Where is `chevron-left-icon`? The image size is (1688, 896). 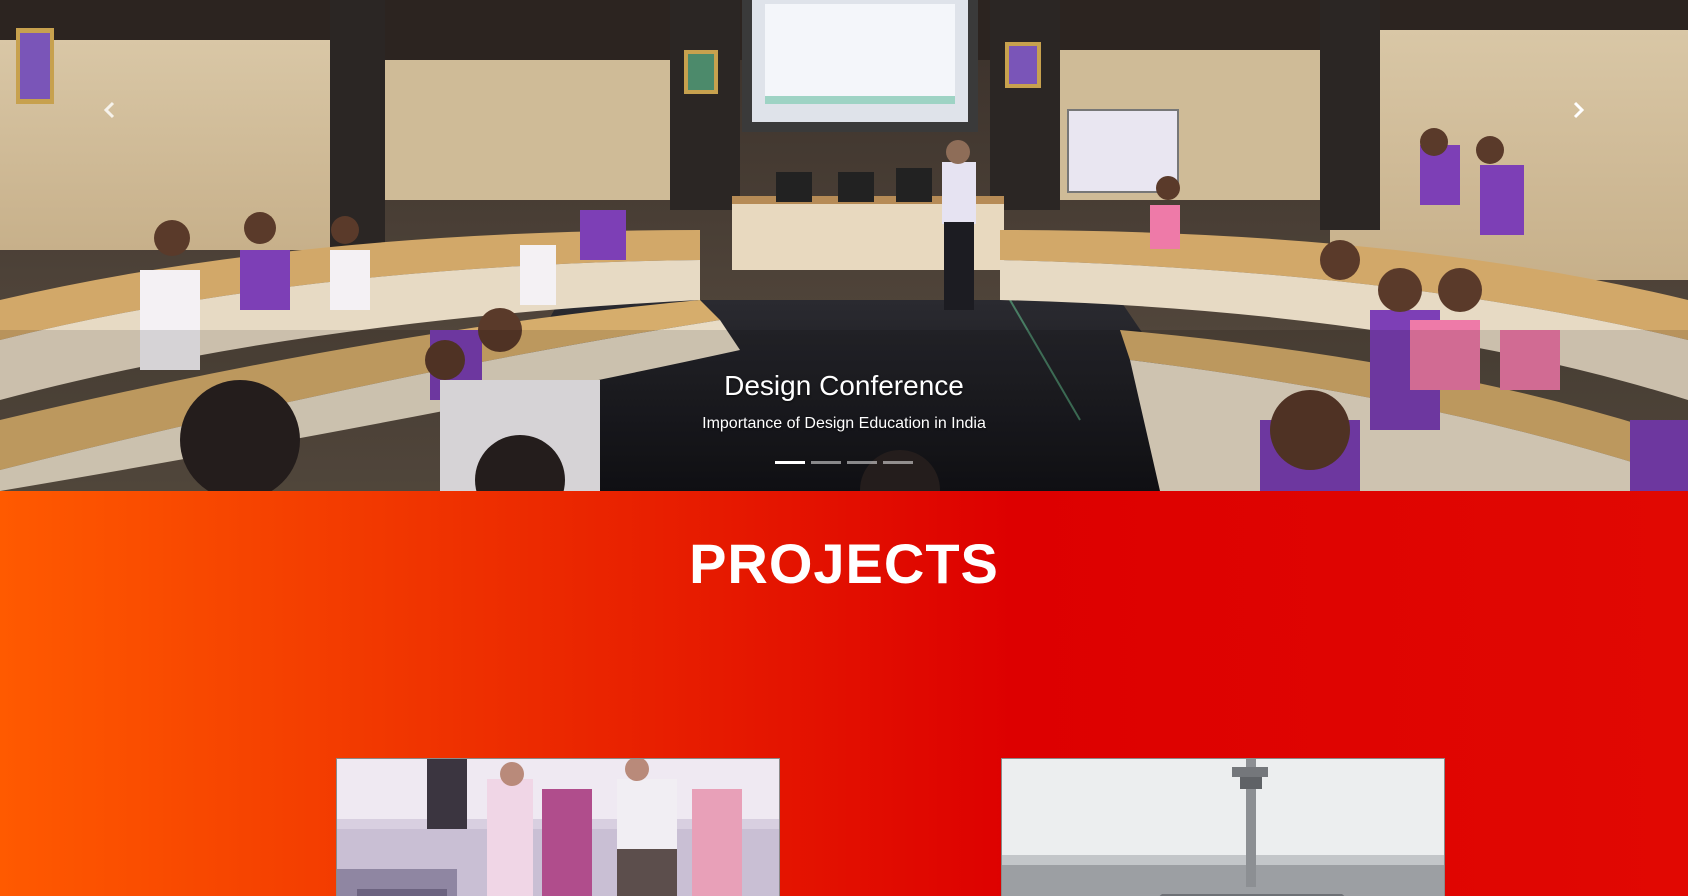 chevron-left-icon is located at coordinates (109, 110).